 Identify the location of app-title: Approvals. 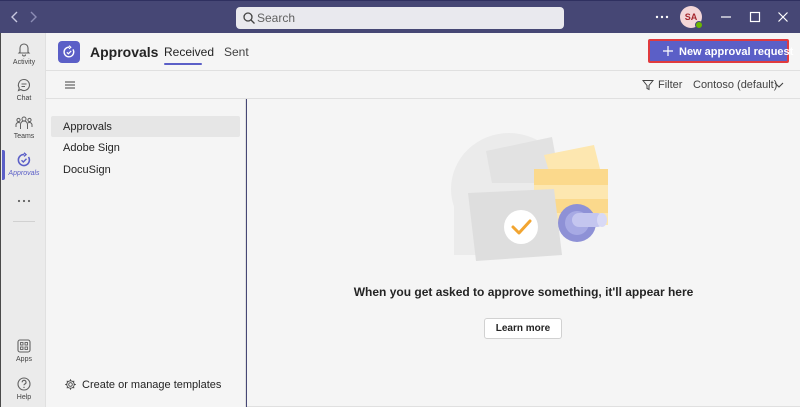
(124, 52).